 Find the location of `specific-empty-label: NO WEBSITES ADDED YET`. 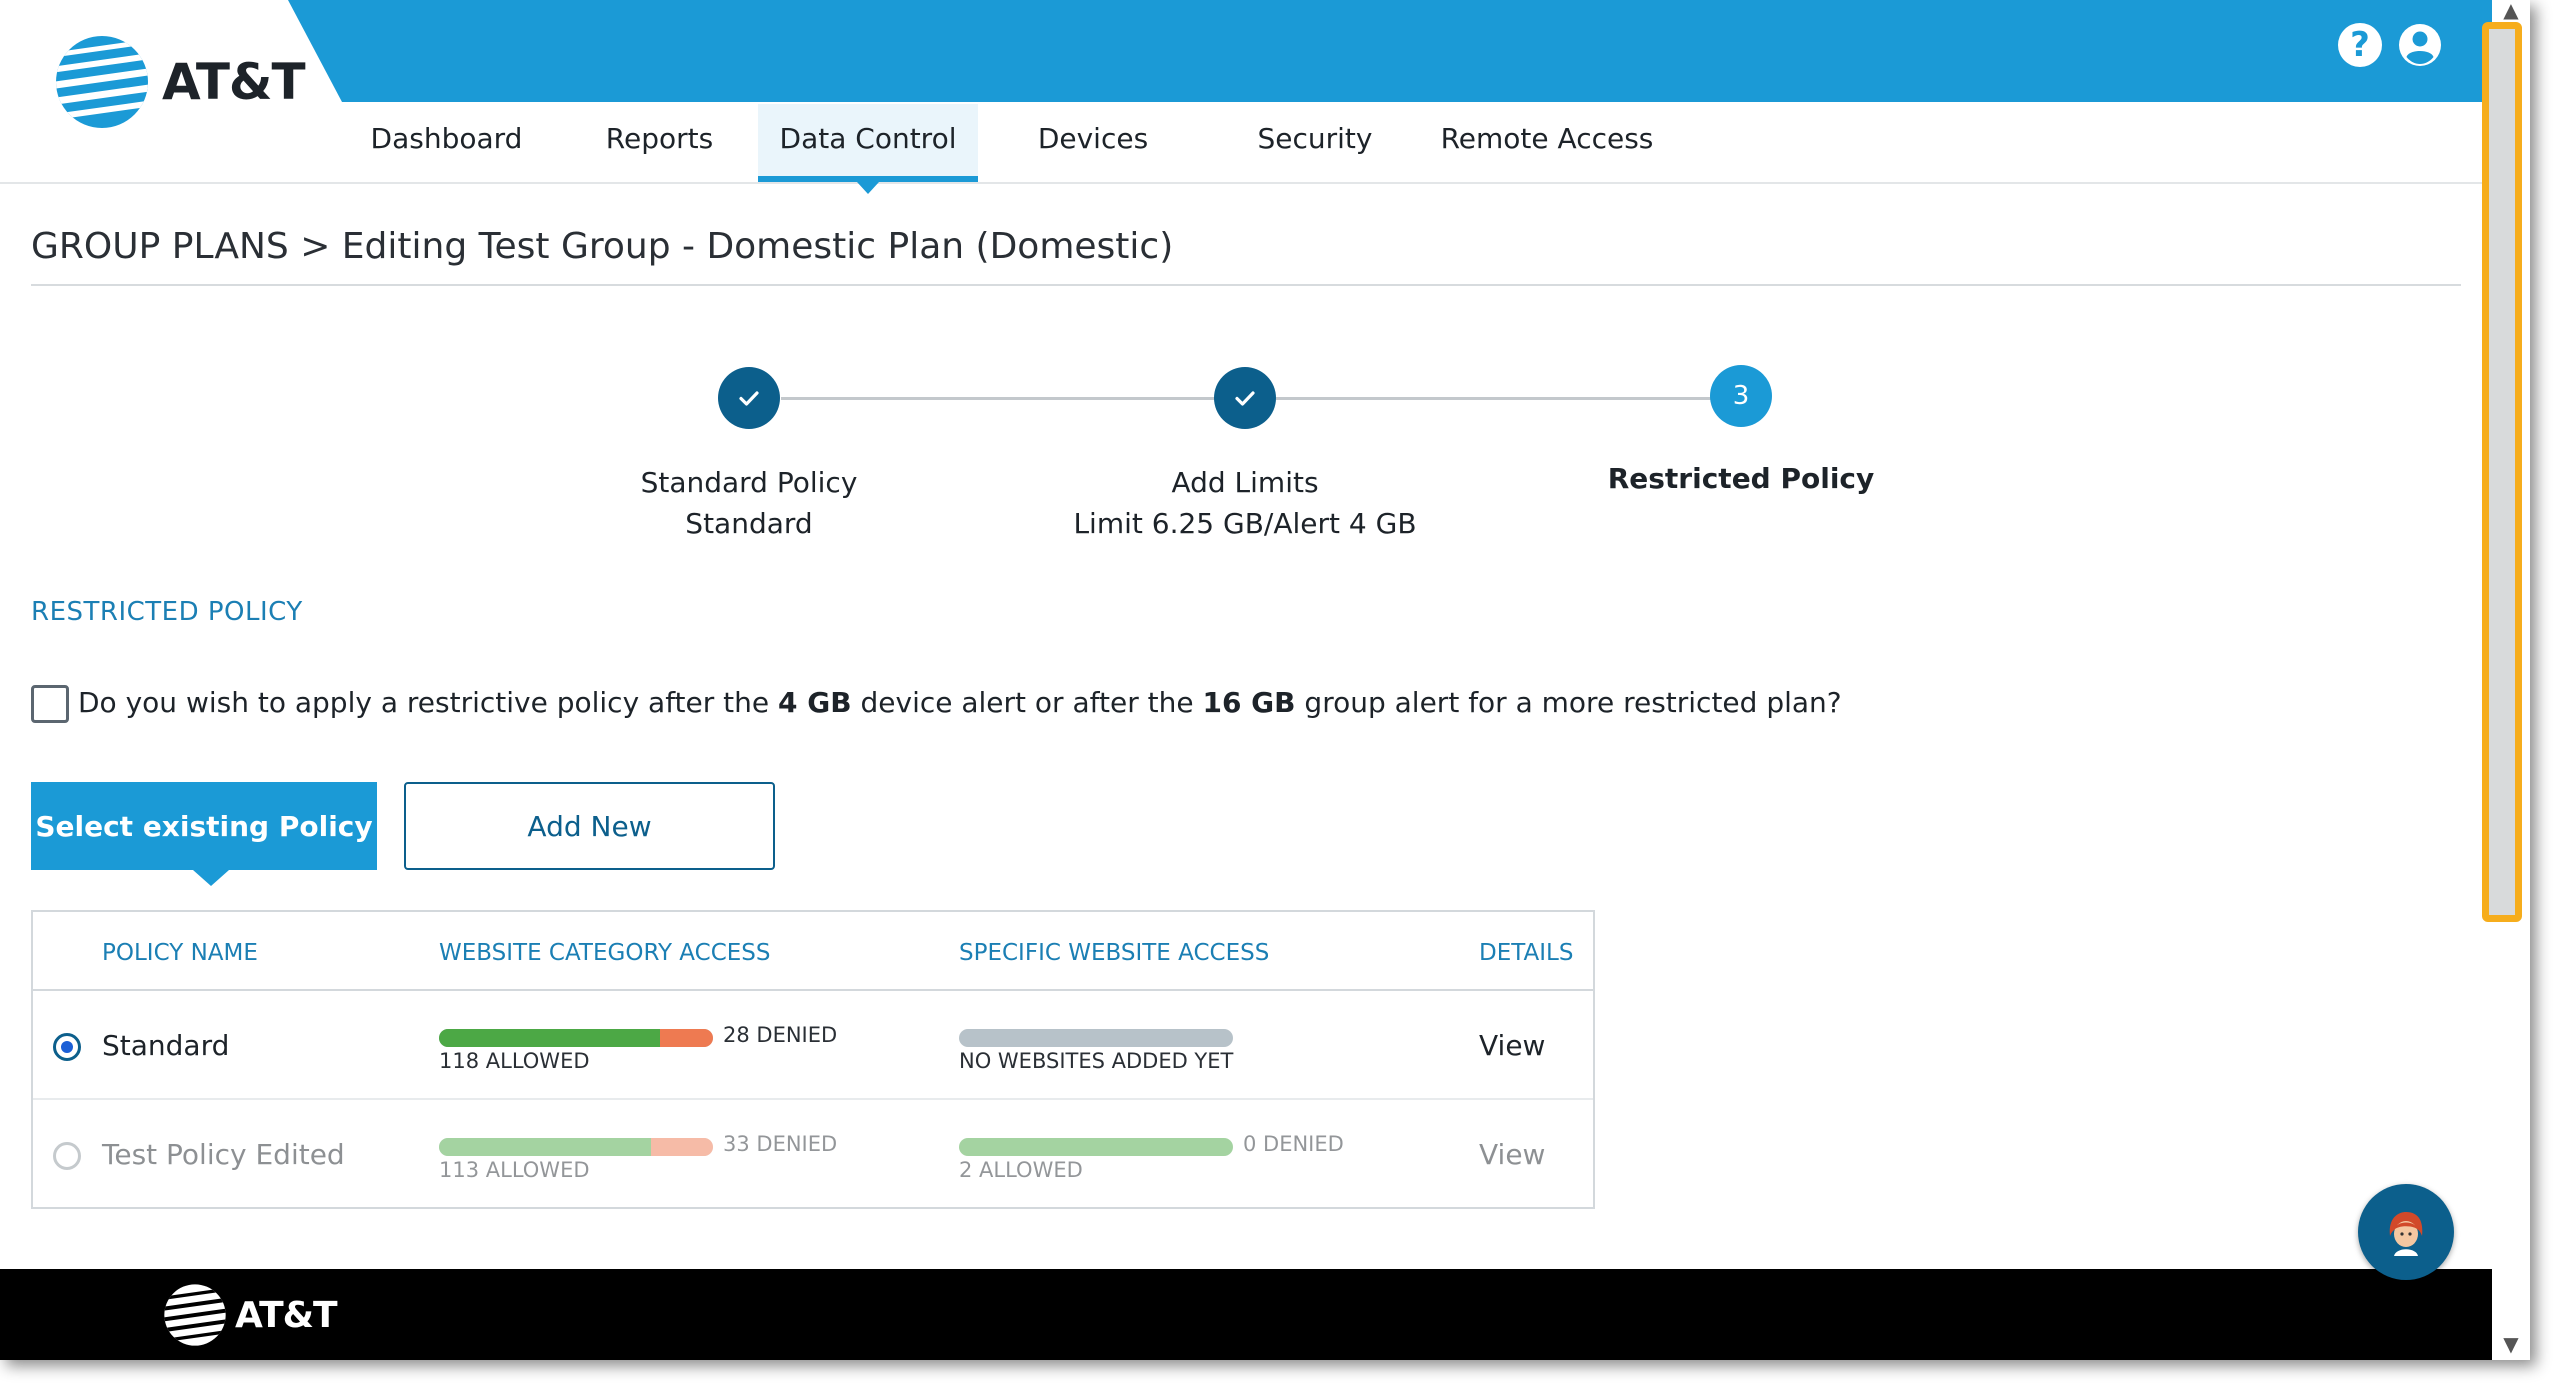

specific-empty-label: NO WEBSITES ADDED YET is located at coordinates (1096, 1061).